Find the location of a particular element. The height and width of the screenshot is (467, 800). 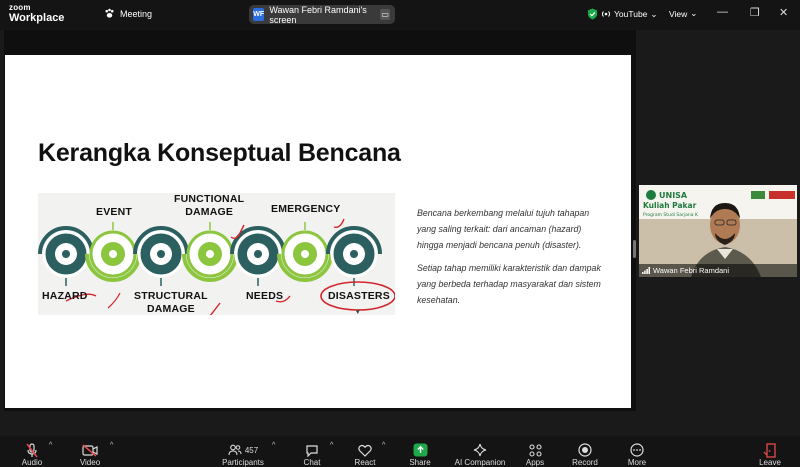

label-structural-damage: STRUCTURAL DAMAGE is located at coordinates (171, 302).